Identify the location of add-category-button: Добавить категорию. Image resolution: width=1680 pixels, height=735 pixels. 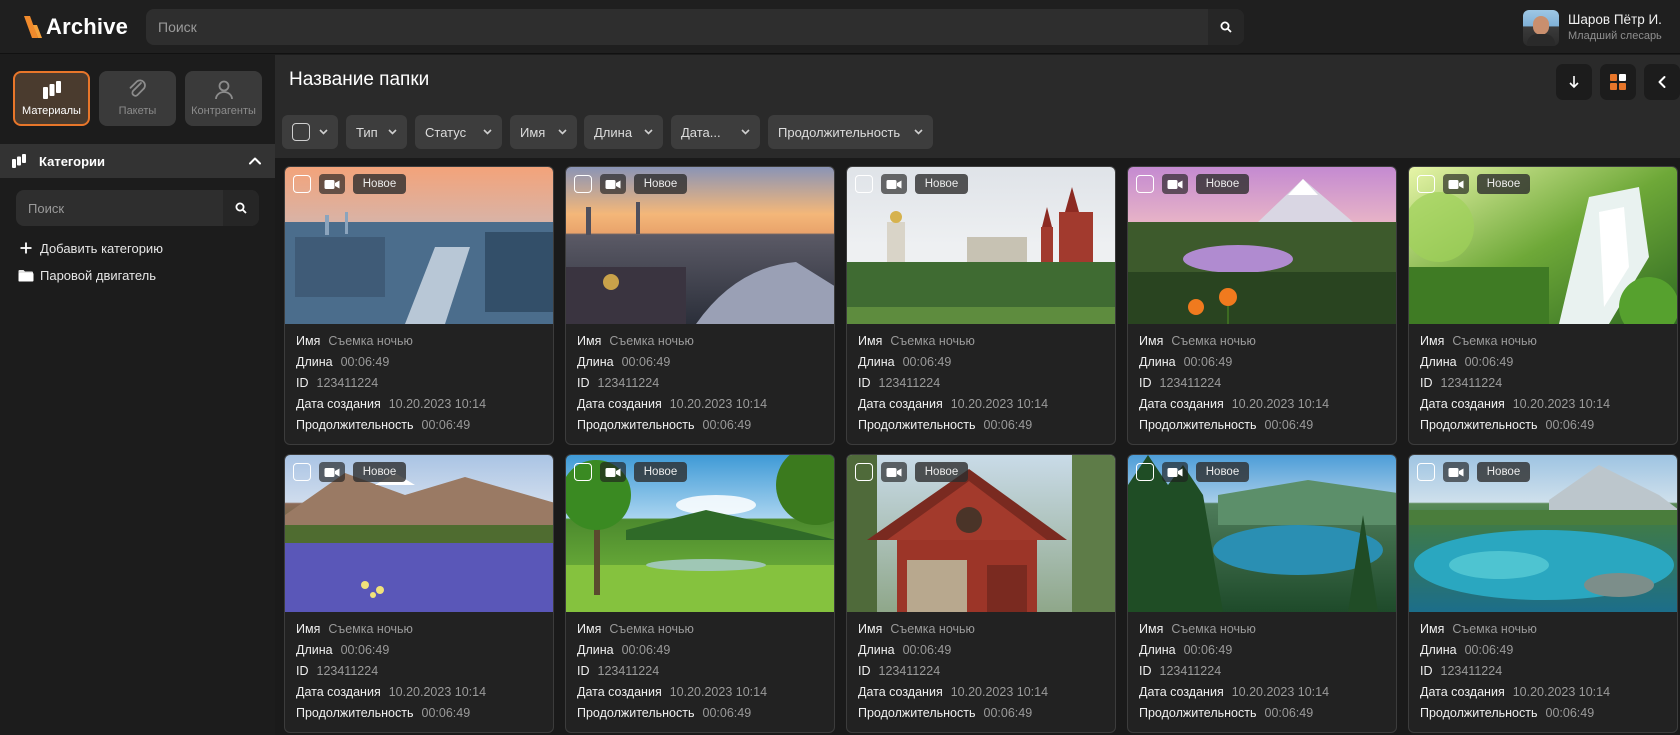
(90, 248).